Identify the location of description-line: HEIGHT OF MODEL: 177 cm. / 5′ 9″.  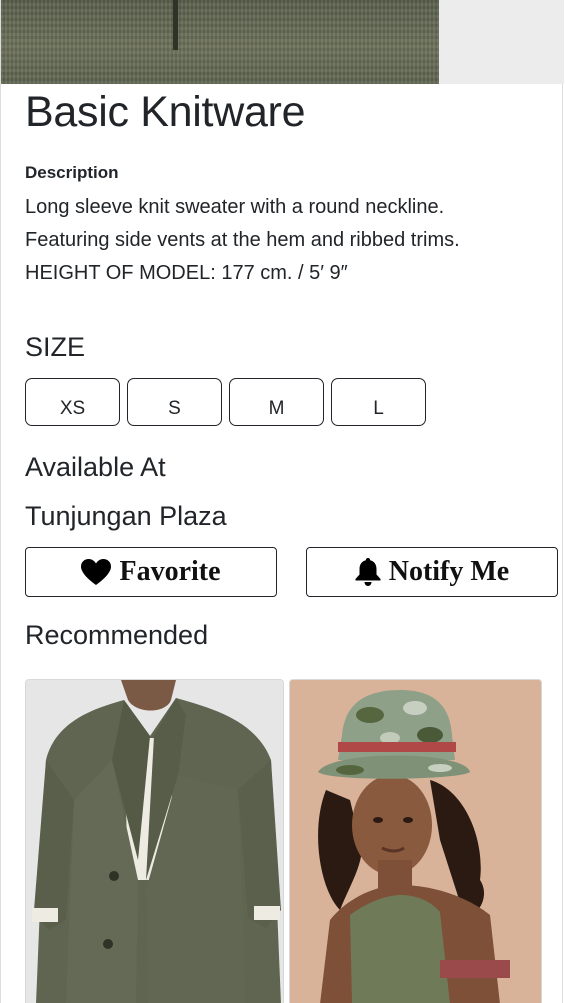
(186, 273).